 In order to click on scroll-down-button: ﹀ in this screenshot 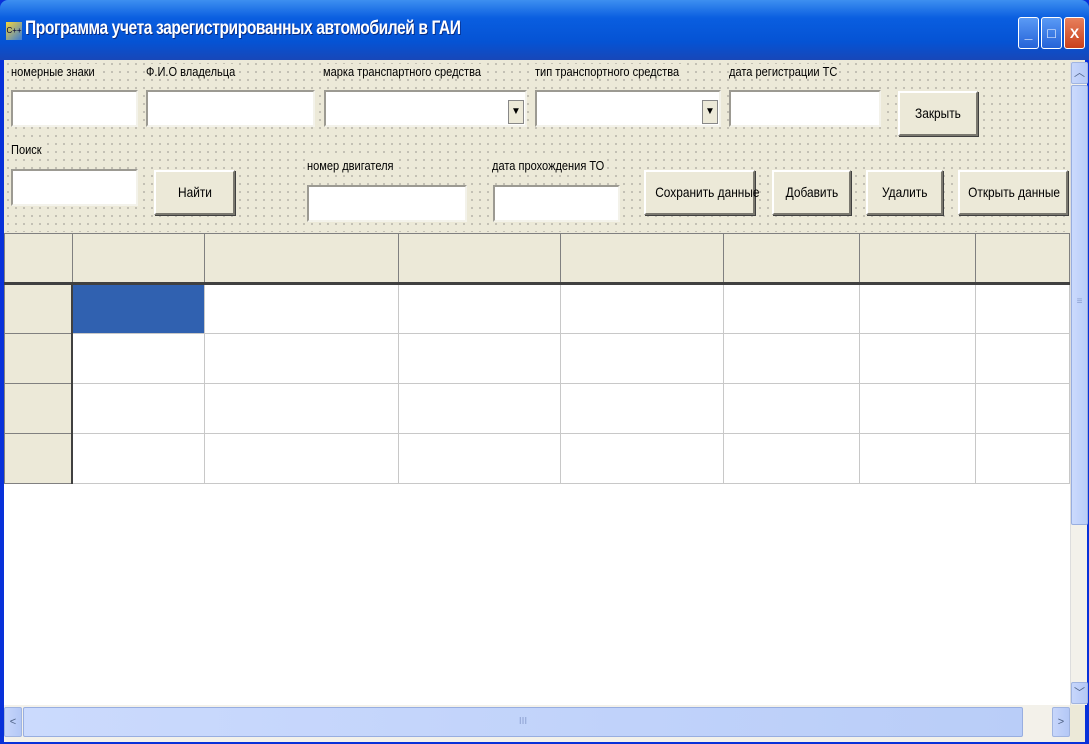, I will do `click(1079, 693)`.